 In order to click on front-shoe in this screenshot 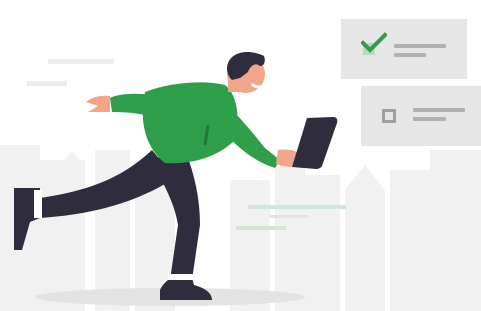, I will do `click(186, 289)`.